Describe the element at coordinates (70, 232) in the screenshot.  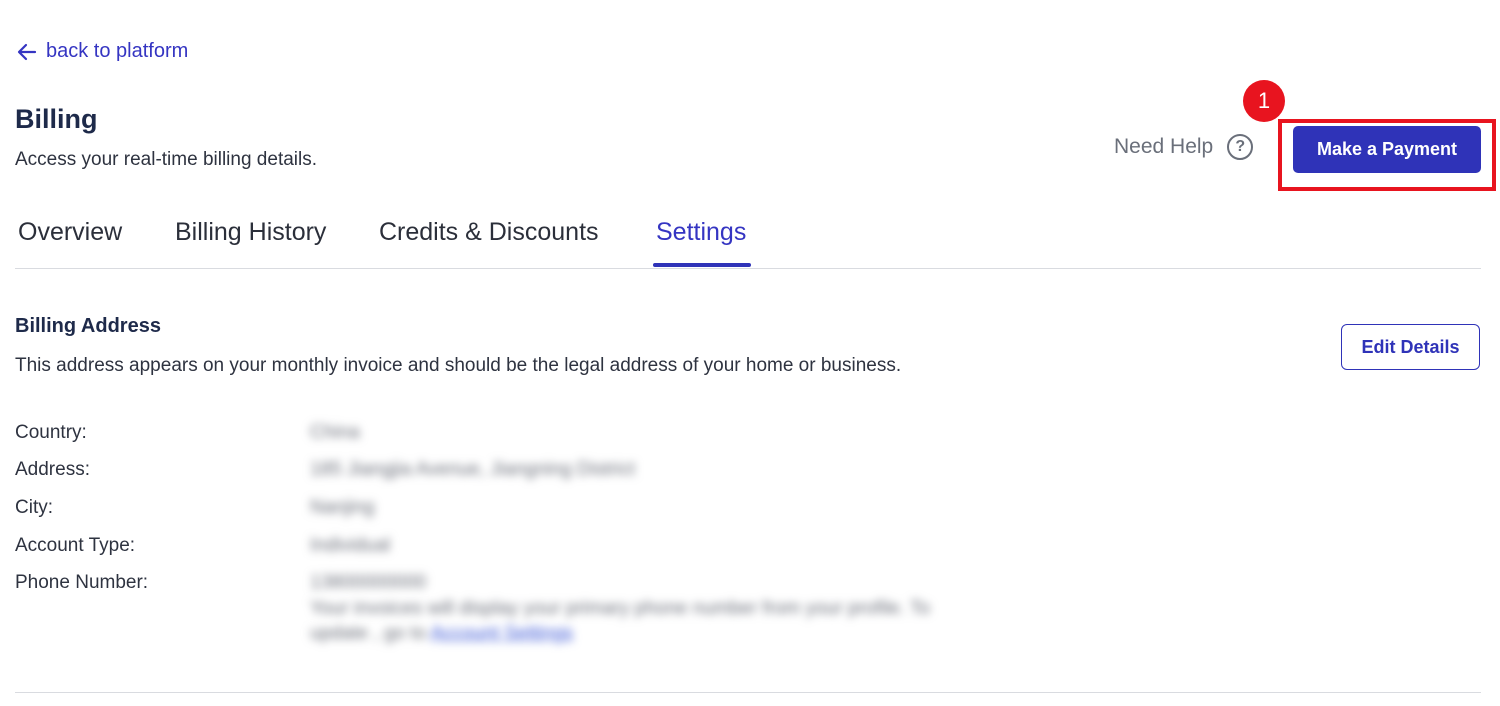
I see `tab-overview: Overview` at that location.